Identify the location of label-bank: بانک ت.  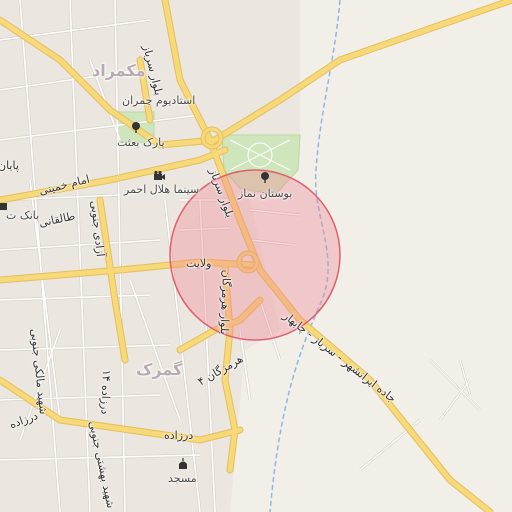
(23, 215).